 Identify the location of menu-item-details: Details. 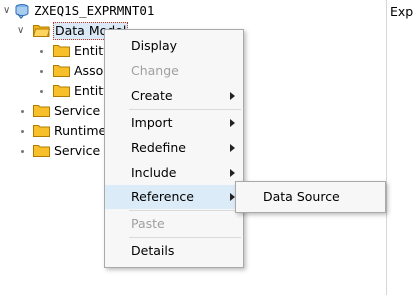
(174, 251).